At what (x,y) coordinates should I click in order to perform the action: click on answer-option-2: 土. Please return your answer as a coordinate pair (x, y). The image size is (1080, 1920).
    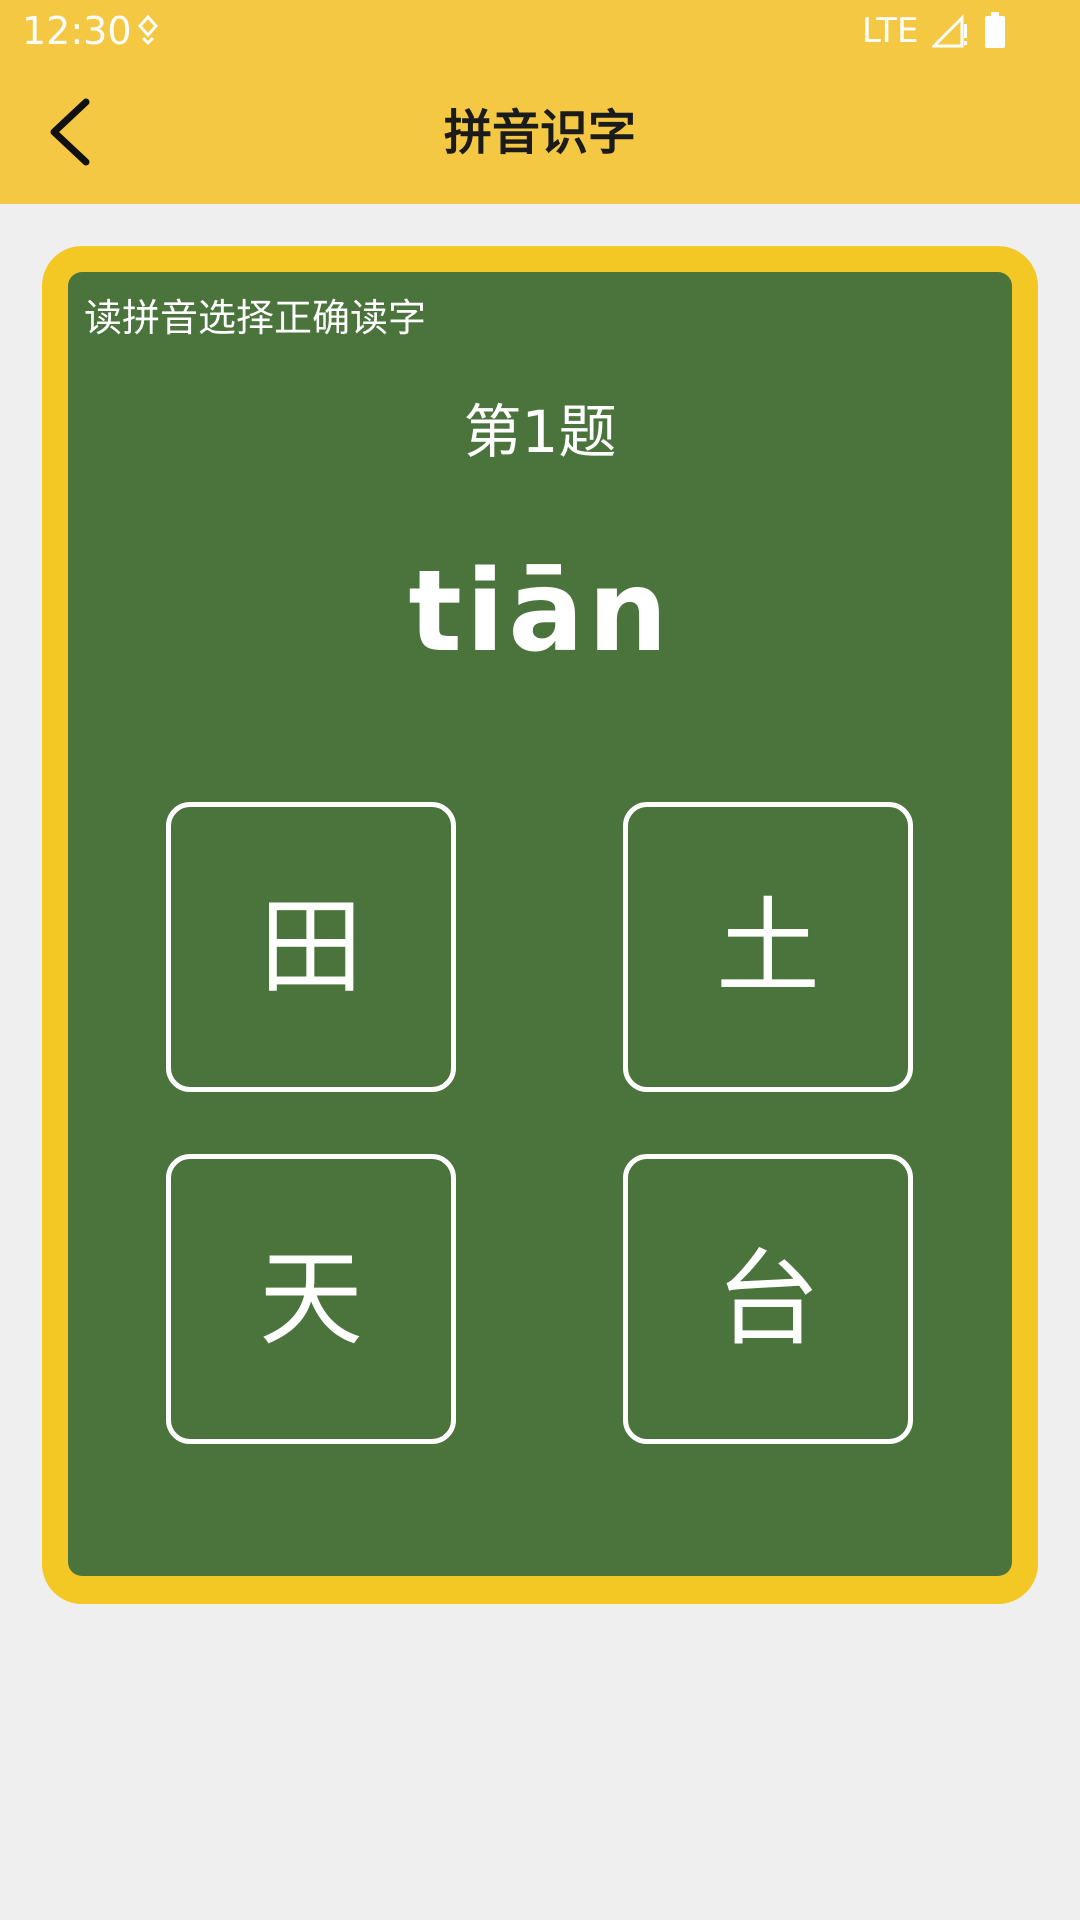
    Looking at the image, I should click on (768, 947).